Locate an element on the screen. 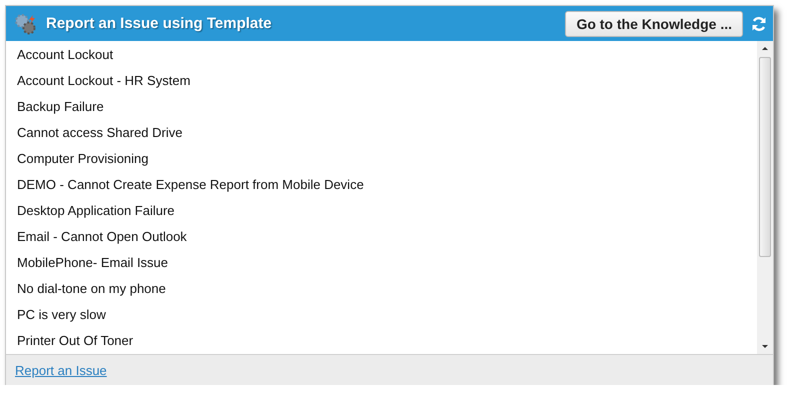 The height and width of the screenshot is (403, 800). template-item: DEMO - Cannot Create Expense Report from Mobile Device is located at coordinates (381, 185).